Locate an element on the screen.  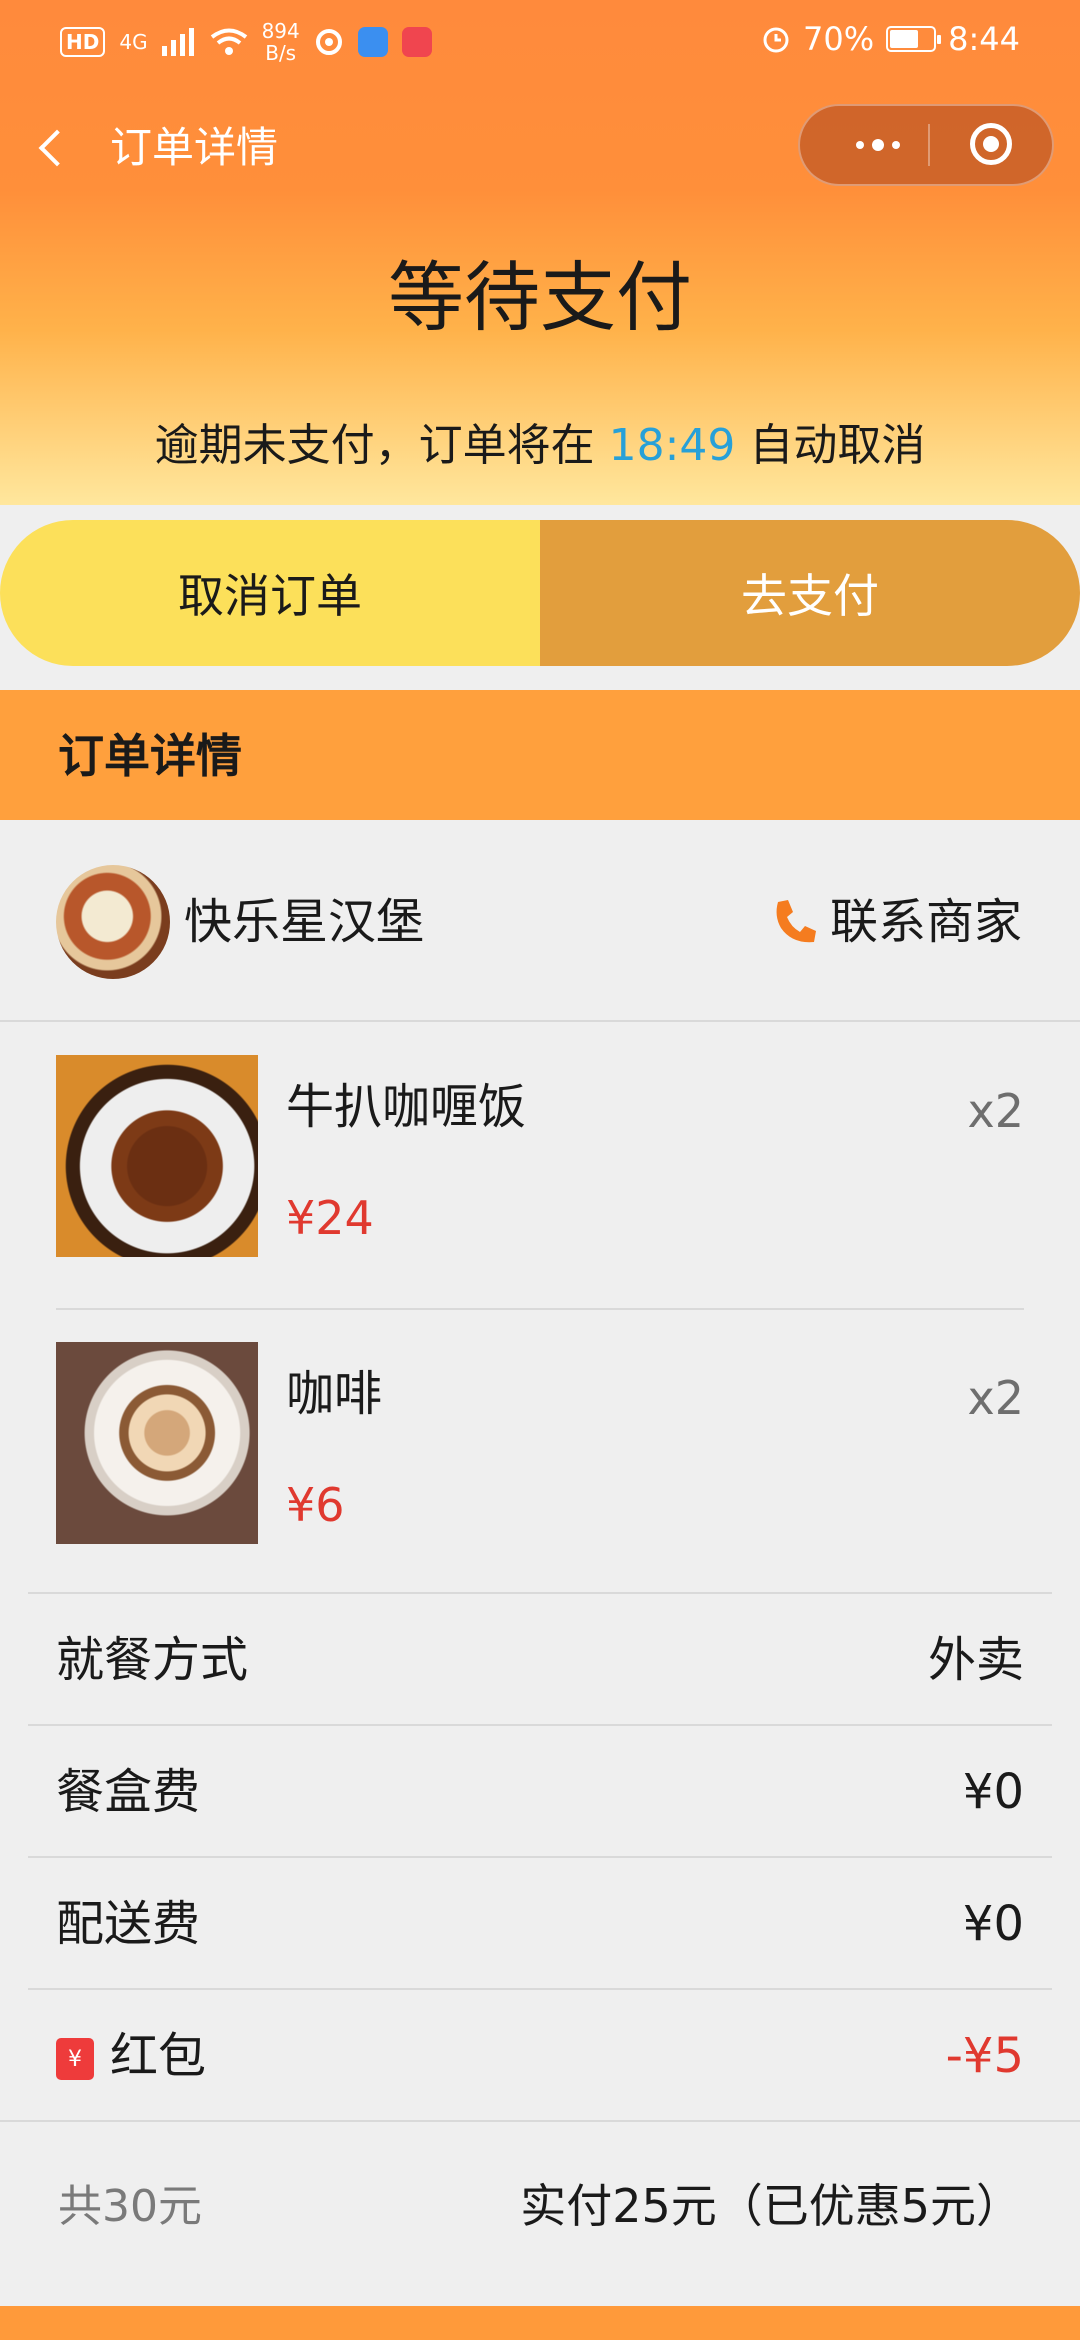
shop-name: 快乐星汉堡 is located at coordinates (304, 922).